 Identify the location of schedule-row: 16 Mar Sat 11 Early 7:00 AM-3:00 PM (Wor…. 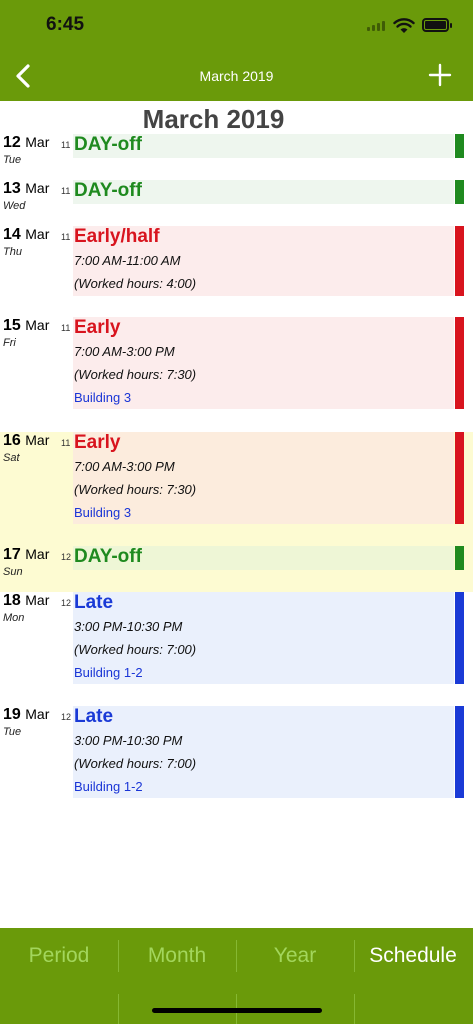
(236, 489).